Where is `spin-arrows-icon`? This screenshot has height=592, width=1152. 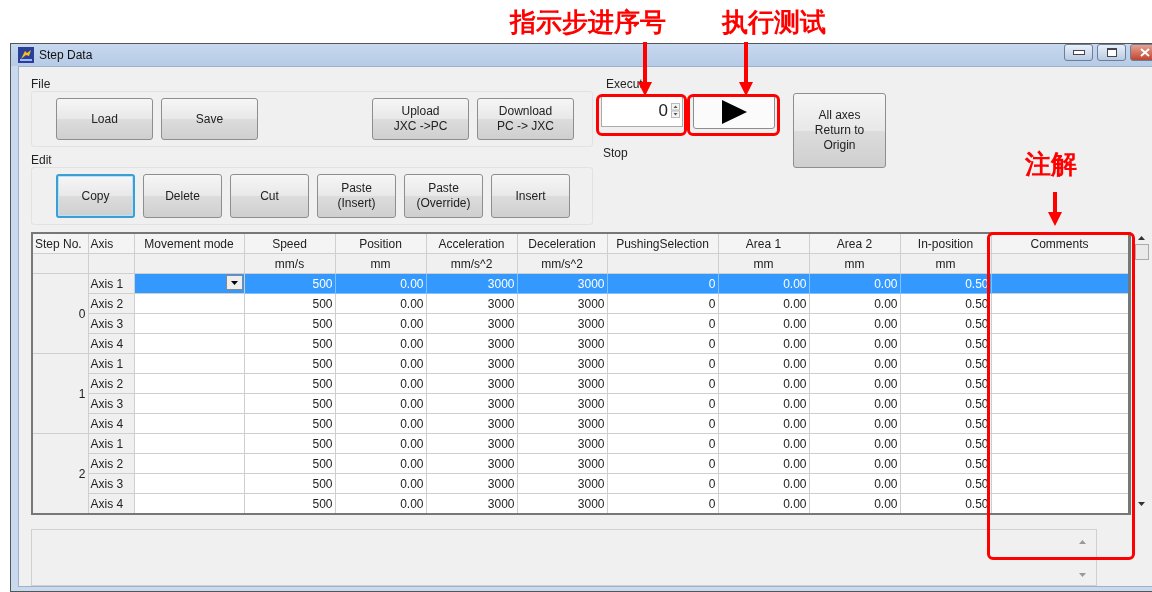 spin-arrows-icon is located at coordinates (675, 110).